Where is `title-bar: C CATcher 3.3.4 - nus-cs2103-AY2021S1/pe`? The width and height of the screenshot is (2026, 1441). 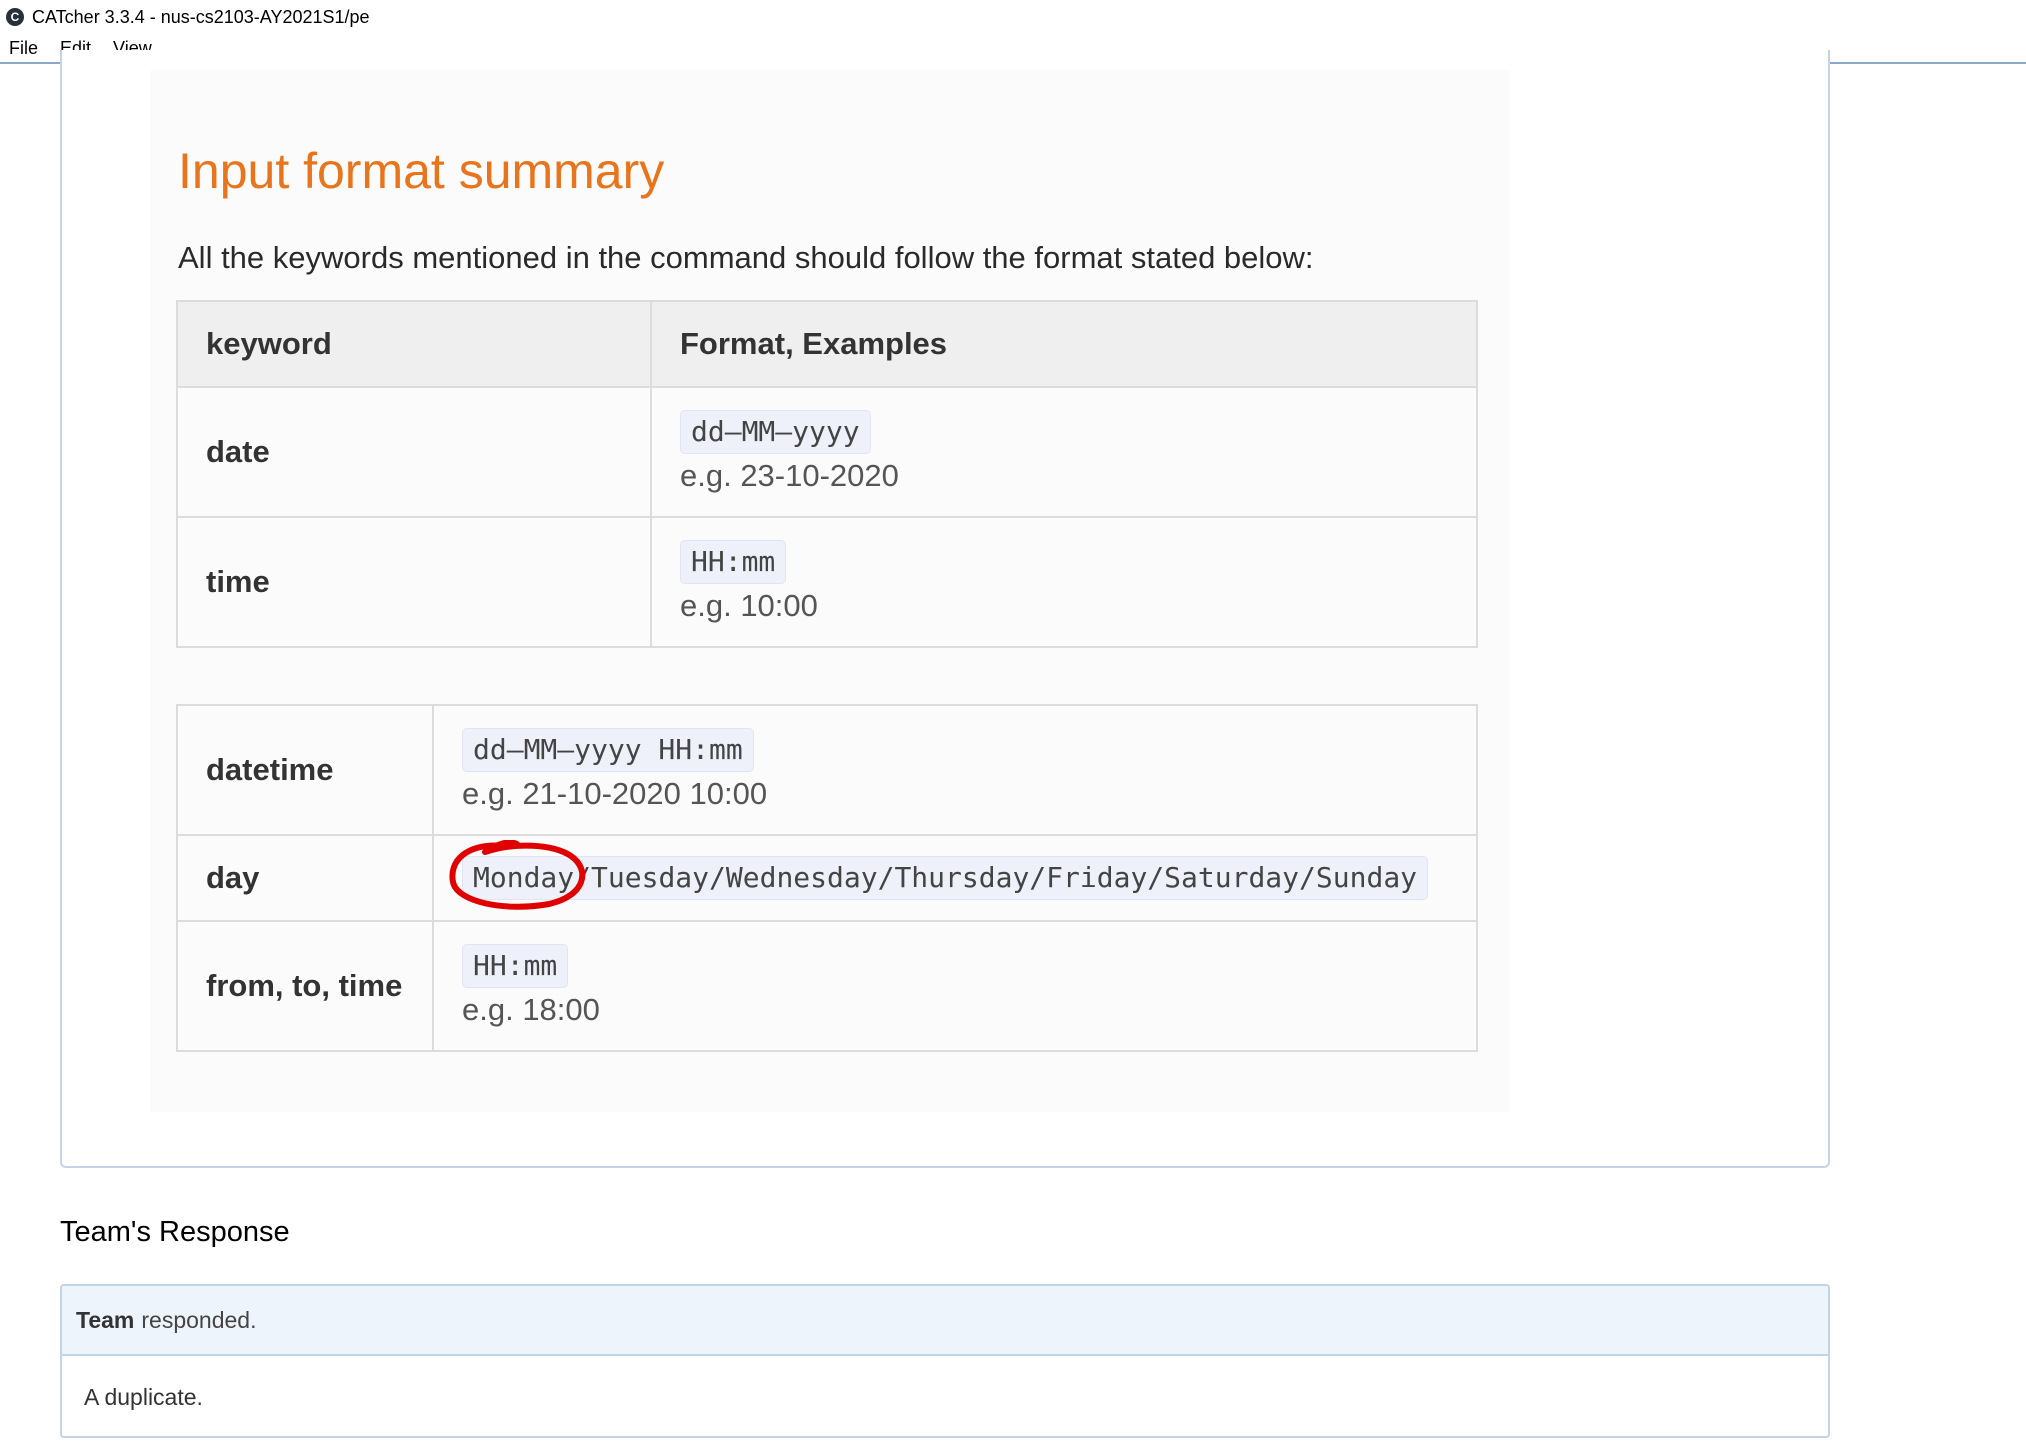 title-bar: C CATcher 3.3.4 - nus-cs2103-AY2021S1/pe is located at coordinates (1013, 17).